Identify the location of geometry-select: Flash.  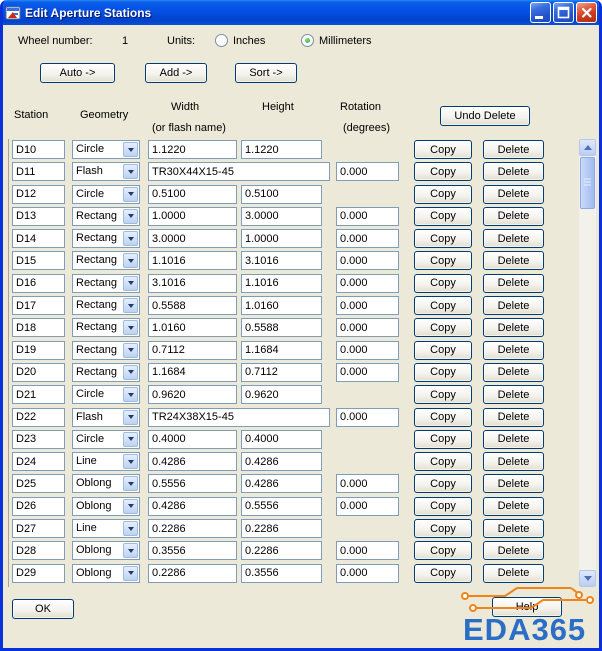
(106, 172).